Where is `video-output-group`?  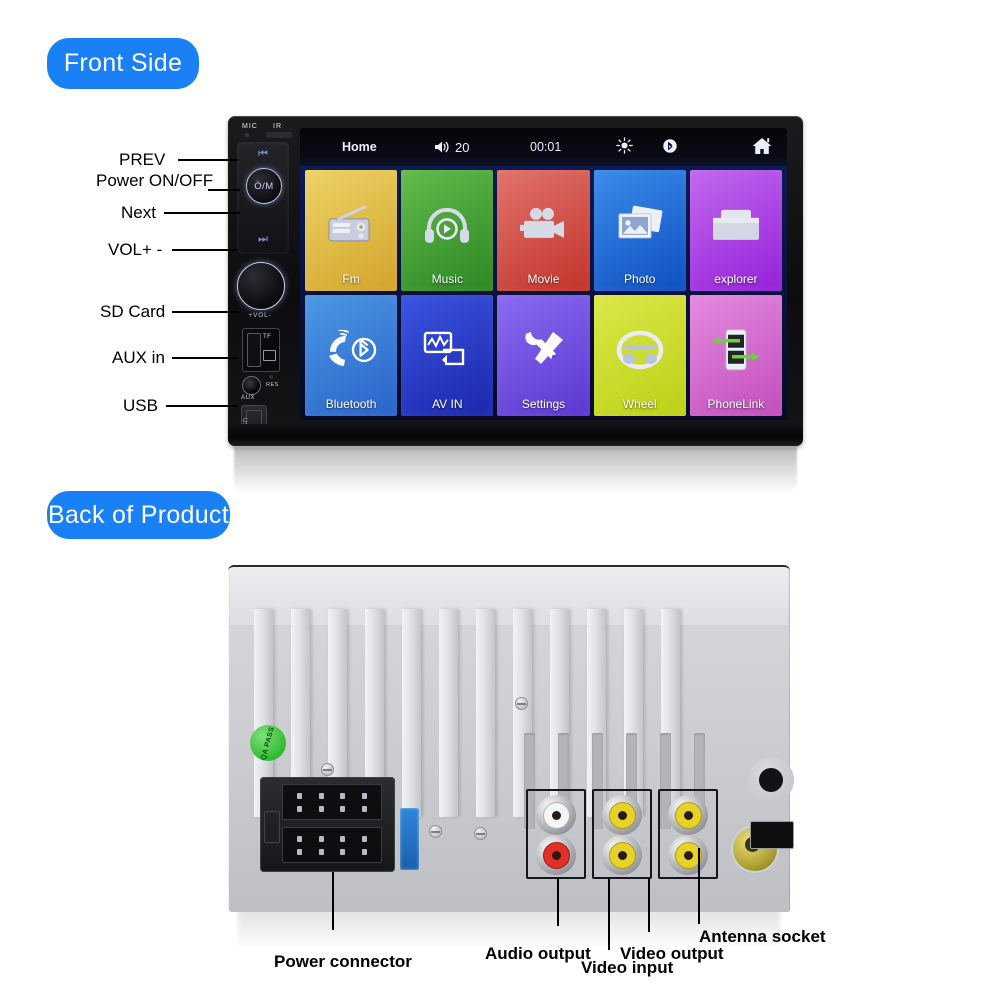 video-output-group is located at coordinates (688, 834).